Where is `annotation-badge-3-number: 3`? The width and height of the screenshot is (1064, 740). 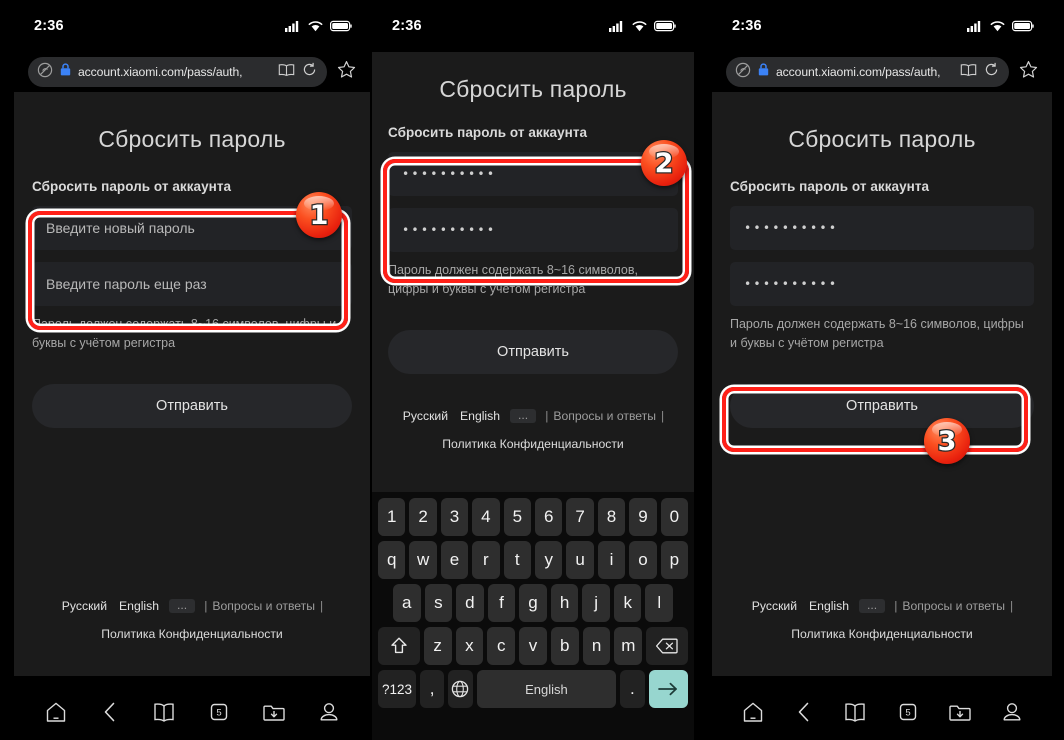 annotation-badge-3-number: 3 is located at coordinates (946, 441).